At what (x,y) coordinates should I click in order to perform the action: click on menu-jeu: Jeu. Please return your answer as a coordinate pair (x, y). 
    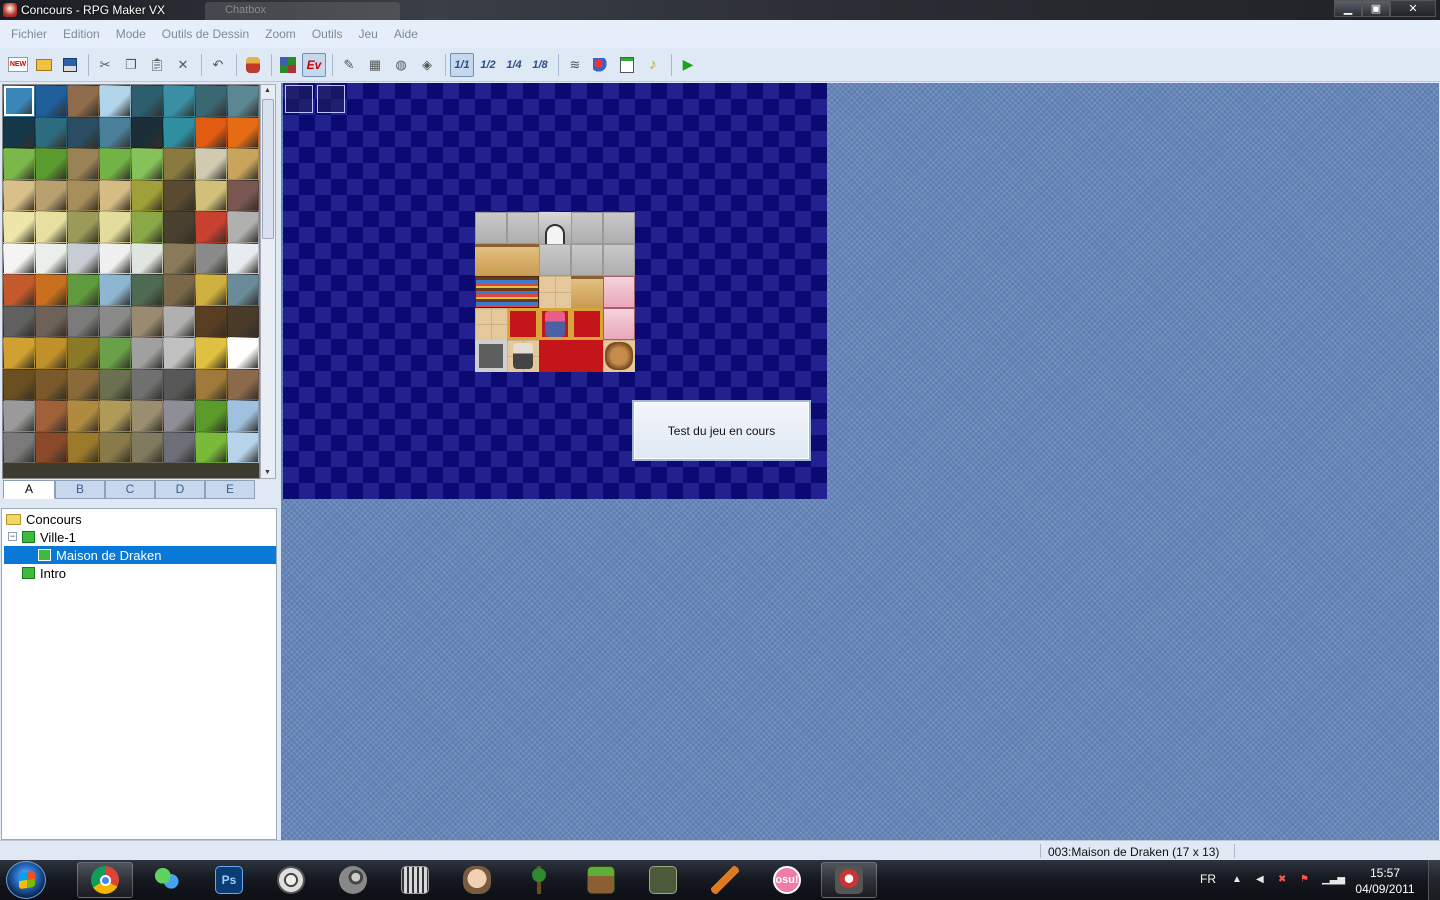
    Looking at the image, I should click on (368, 34).